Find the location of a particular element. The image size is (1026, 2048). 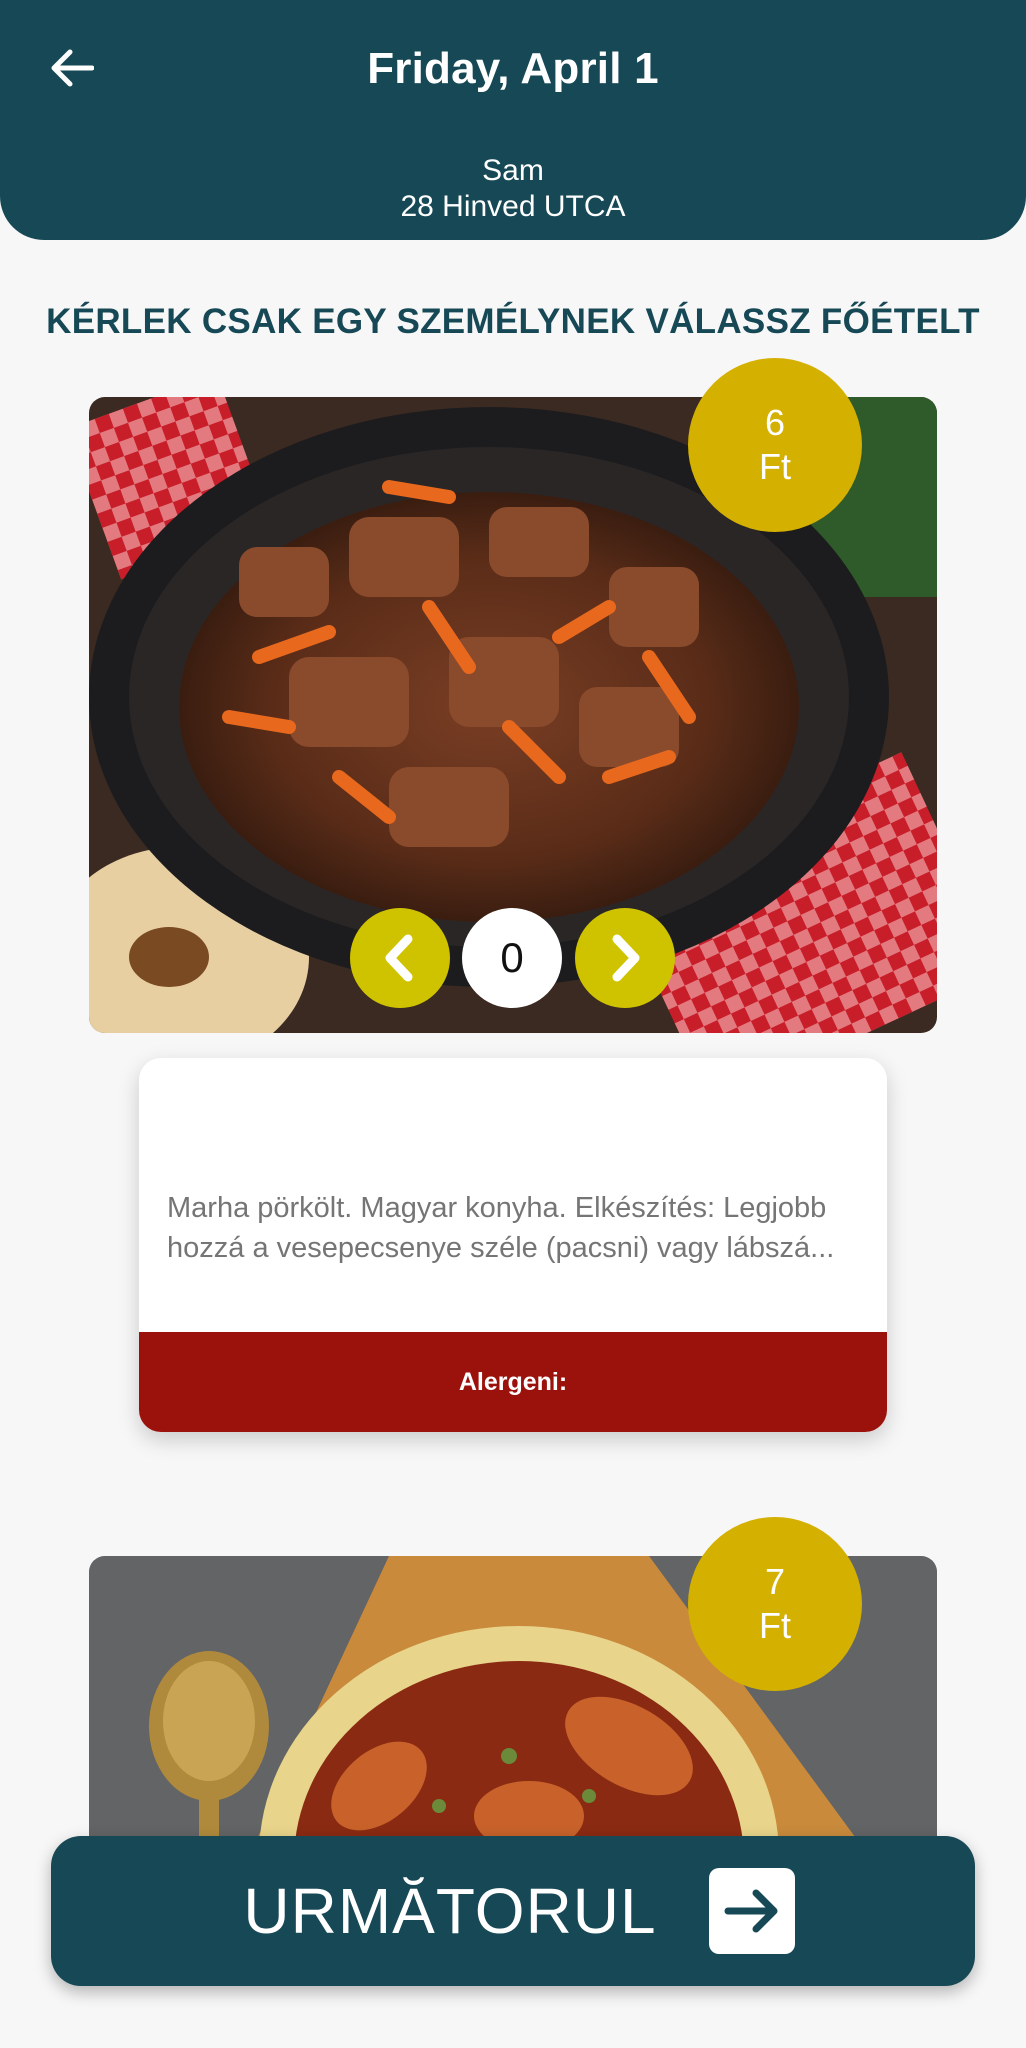

customer-address: 28 Hinved UTCA is located at coordinates (513, 206).